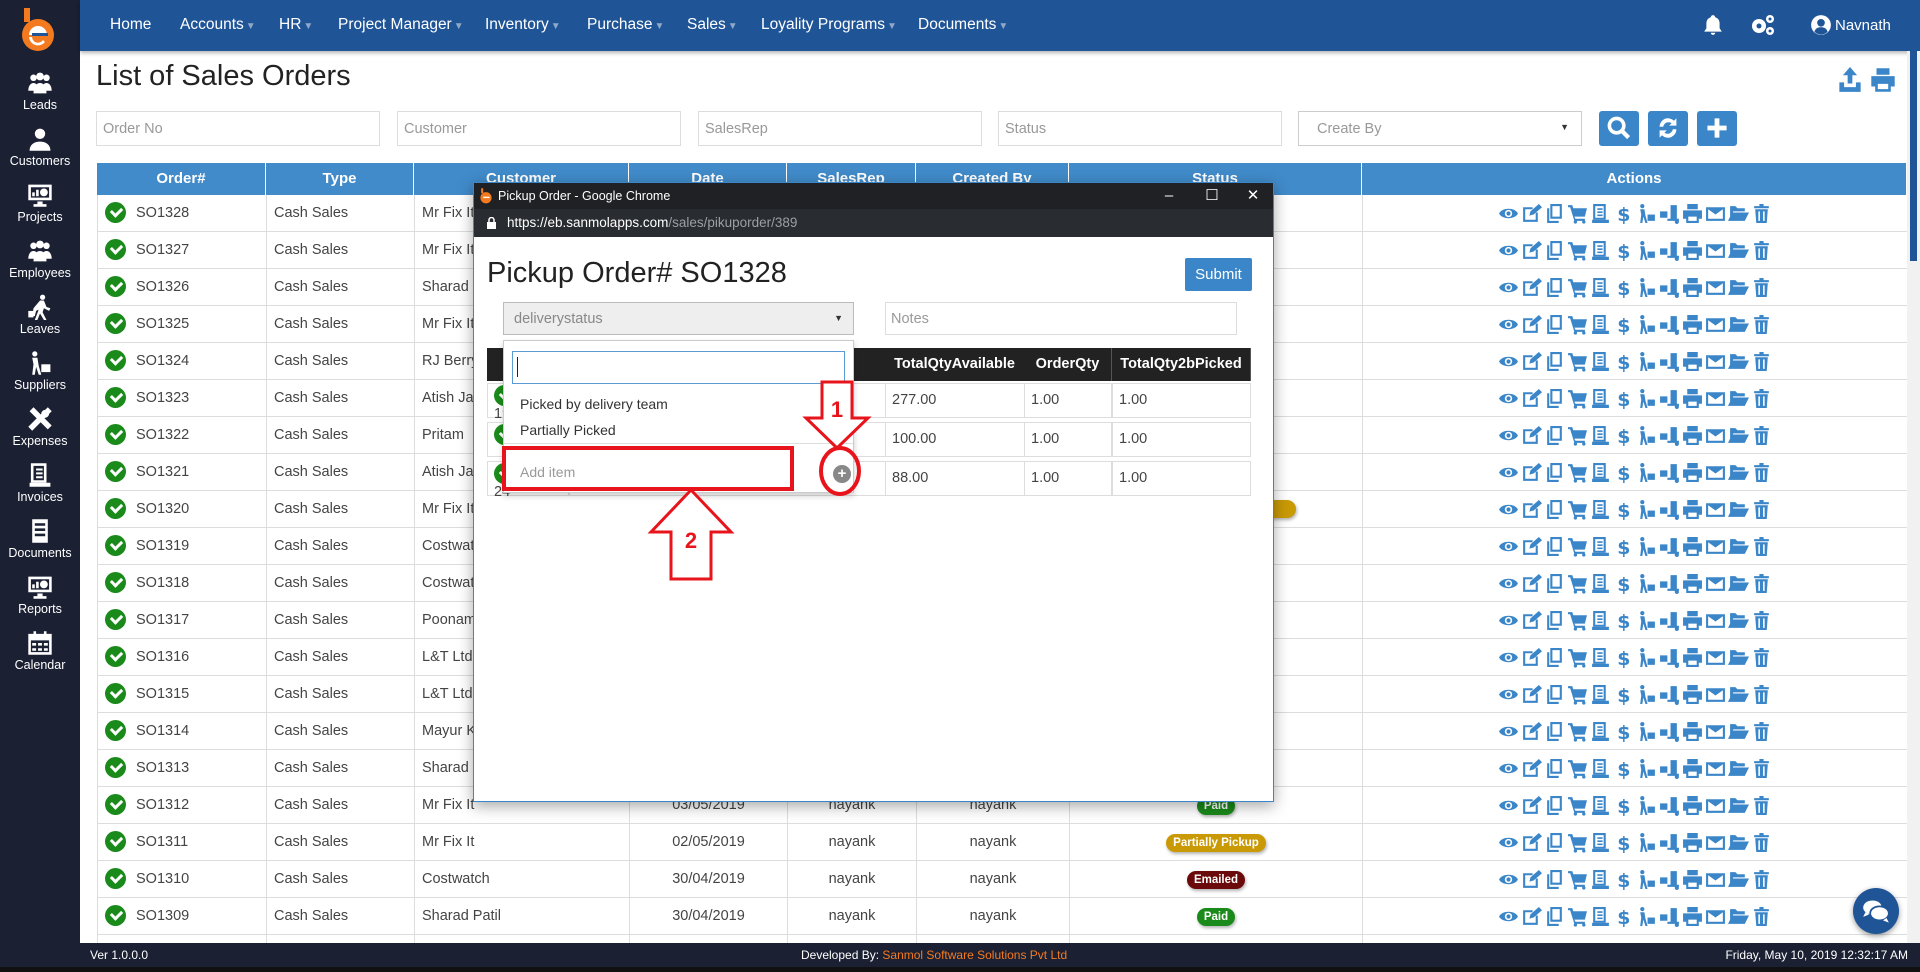 The height and width of the screenshot is (972, 1920). What do you see at coordinates (40, 147) in the screenshot?
I see `sidebar-item-customers: Customers` at bounding box center [40, 147].